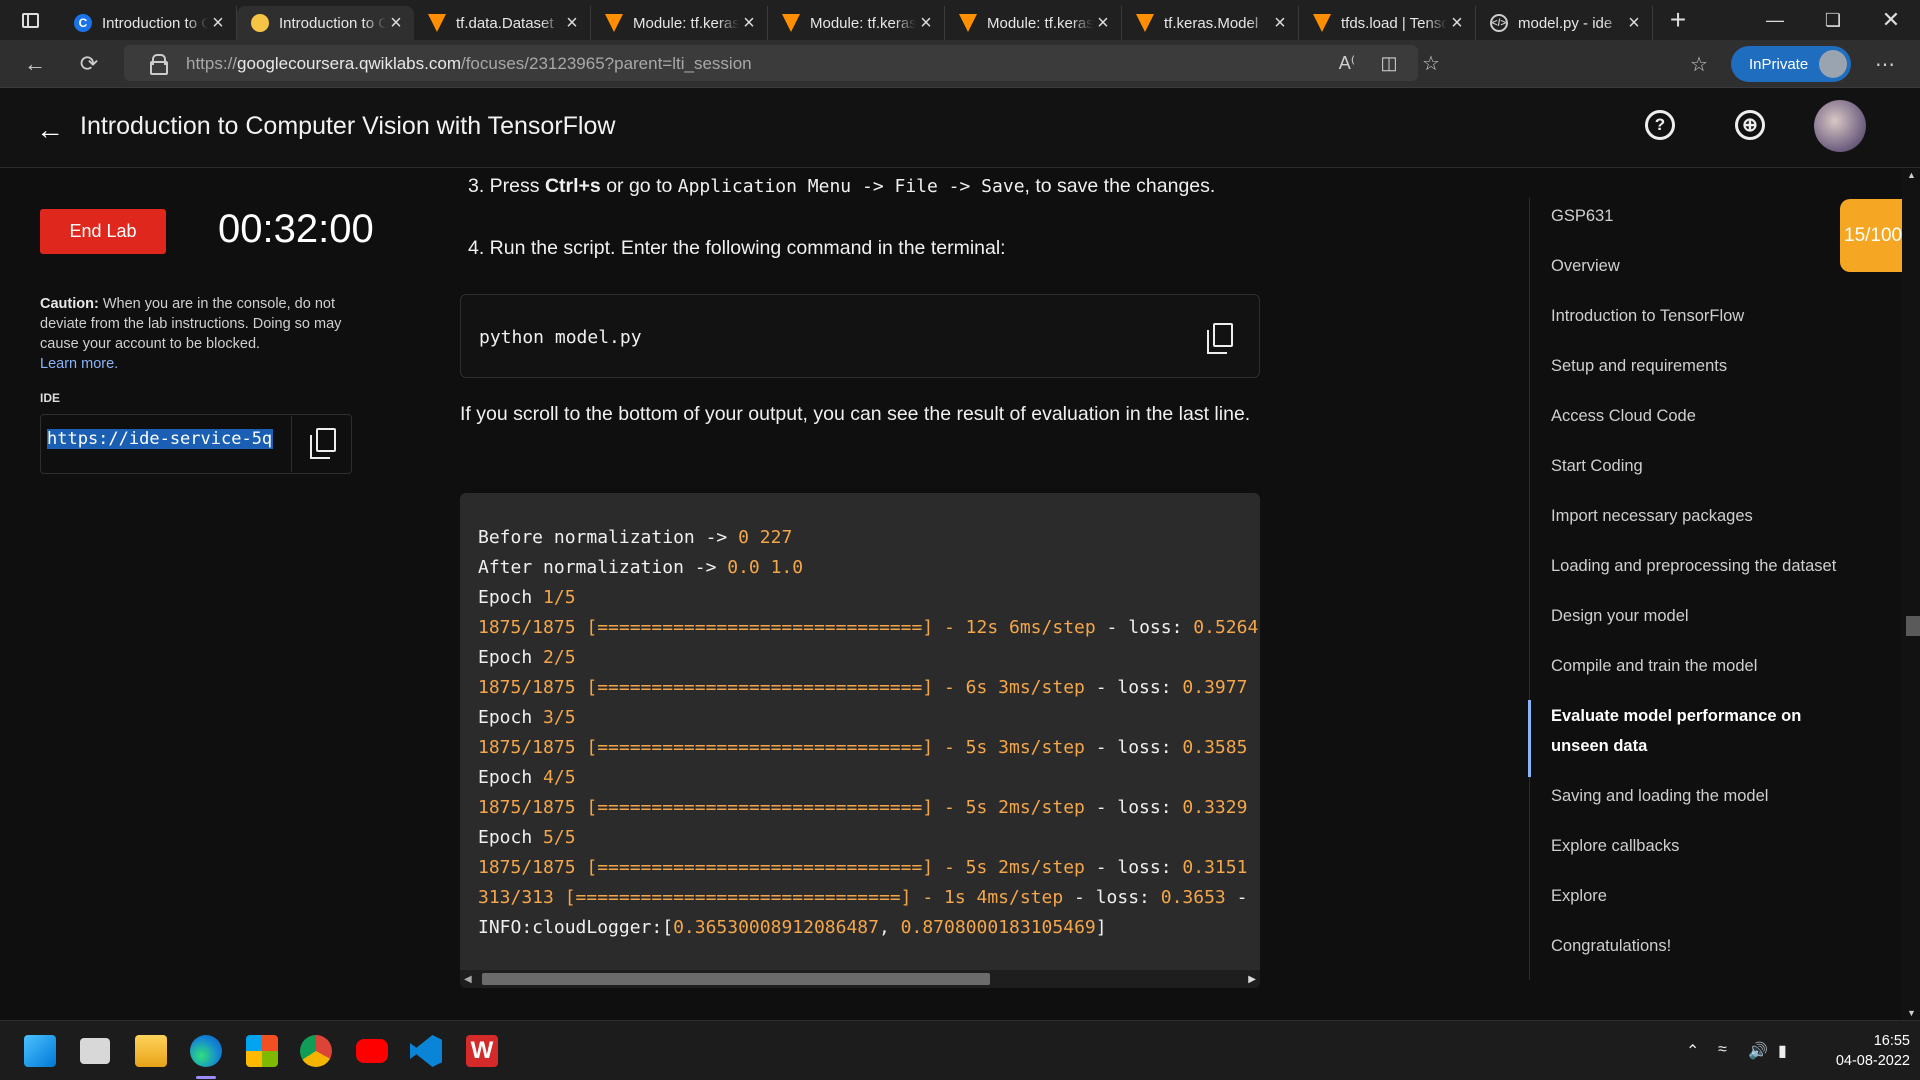  Describe the element at coordinates (83, 23) in the screenshot. I see `coursera-icon: C` at that location.